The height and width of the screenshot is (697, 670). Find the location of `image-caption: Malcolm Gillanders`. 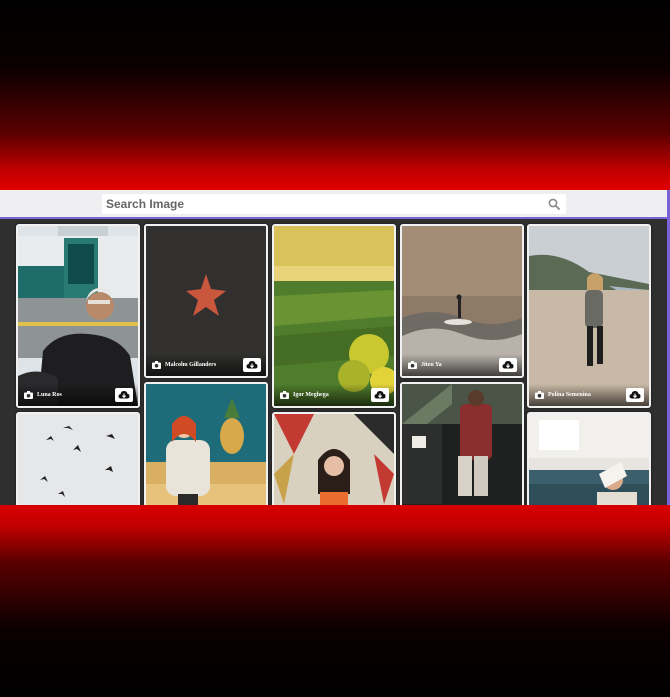

image-caption: Malcolm Gillanders is located at coordinates (206, 365).